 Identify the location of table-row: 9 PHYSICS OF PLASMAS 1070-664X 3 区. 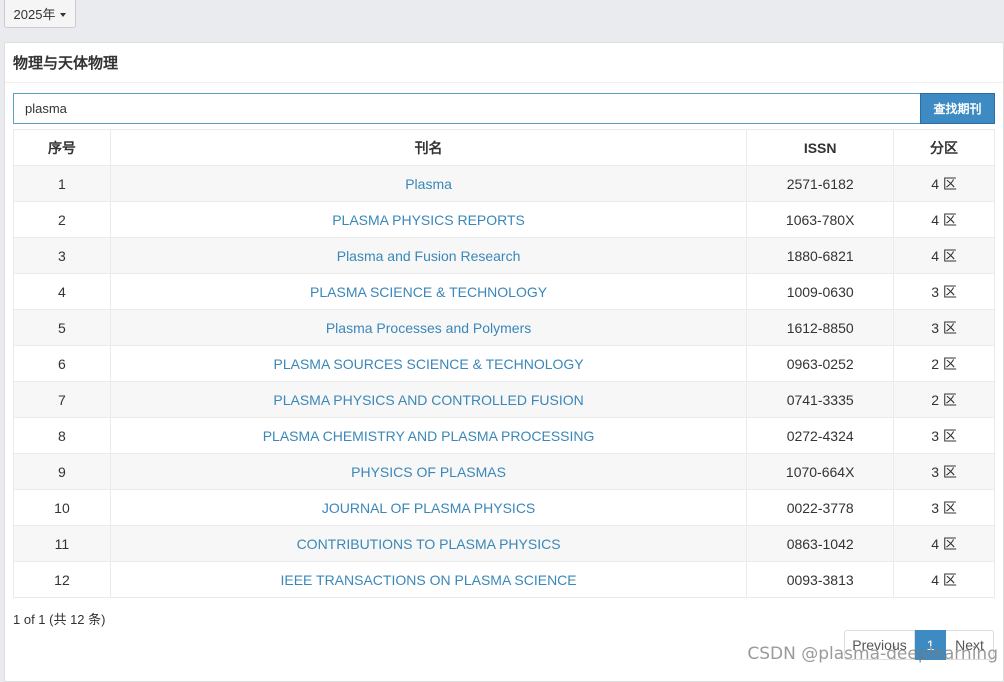
(504, 471).